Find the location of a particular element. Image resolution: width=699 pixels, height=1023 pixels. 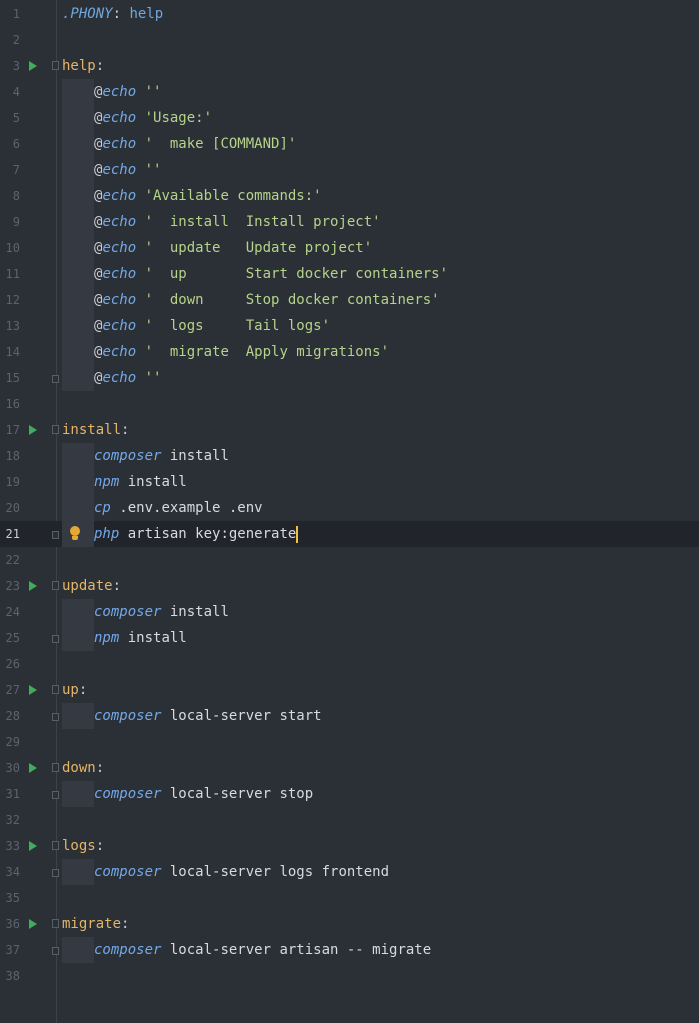

code-line: 16 is located at coordinates (349, 404).